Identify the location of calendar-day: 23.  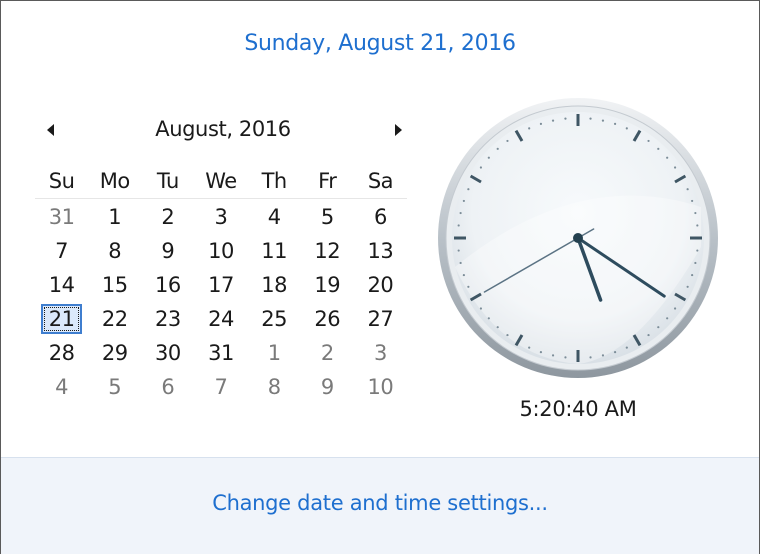
(167, 319).